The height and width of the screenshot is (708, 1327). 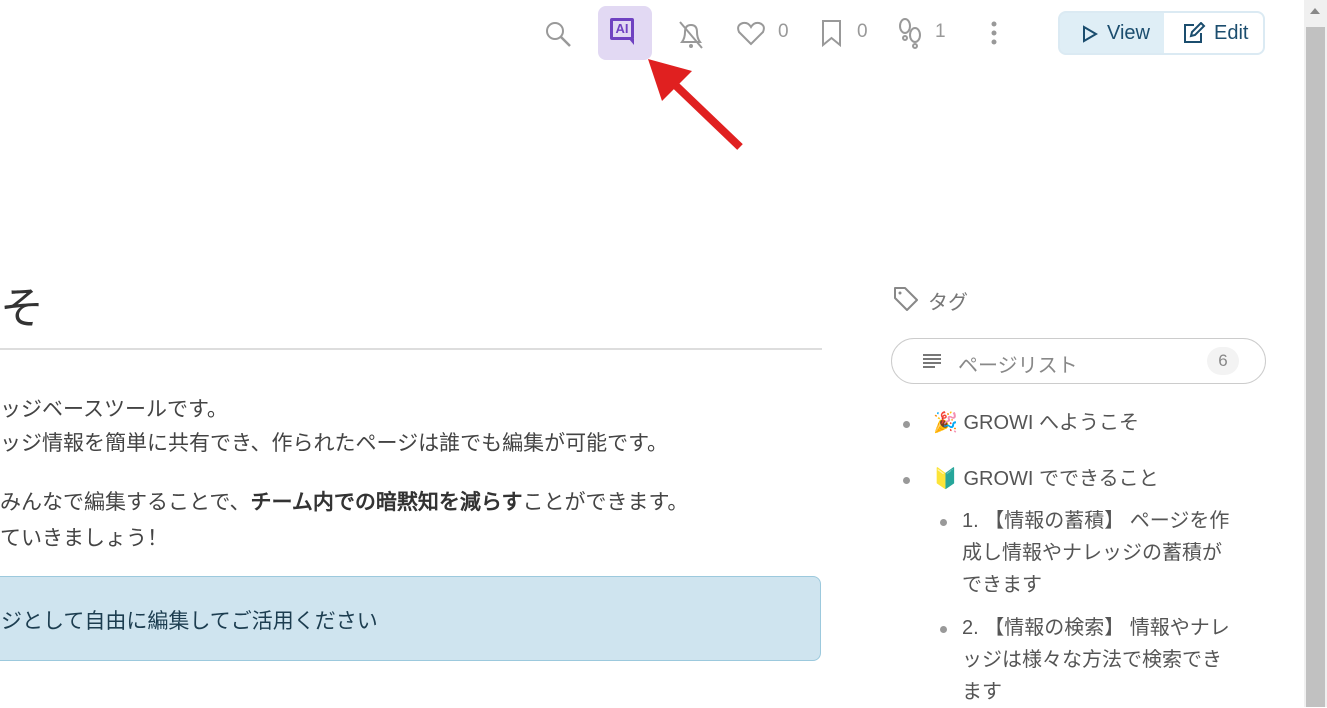 I want to click on scroll-up-arrow, so click(x=1315, y=11).